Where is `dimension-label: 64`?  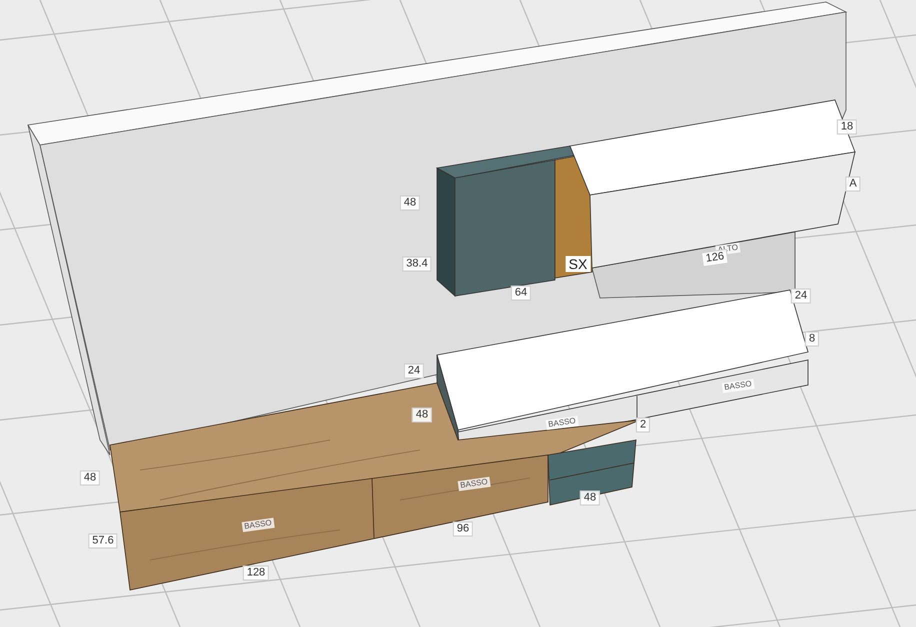
dimension-label: 64 is located at coordinates (521, 293).